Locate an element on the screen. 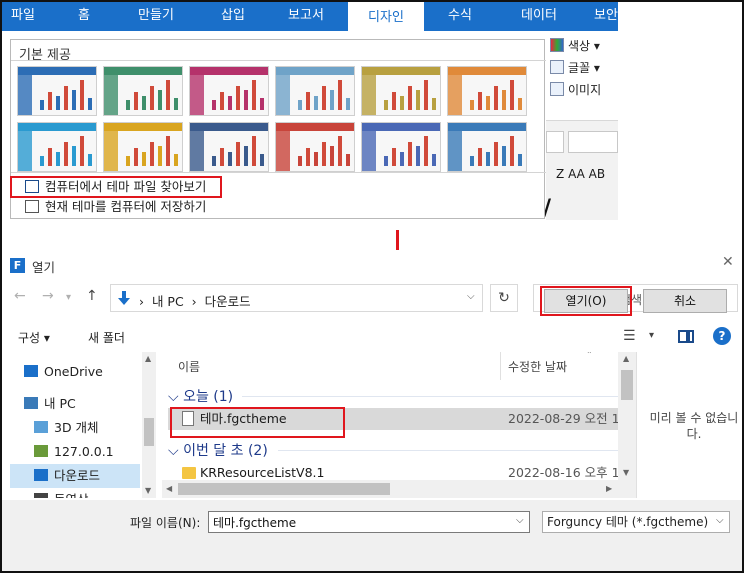 The width and height of the screenshot is (744, 573). help-icon: ? is located at coordinates (722, 336).